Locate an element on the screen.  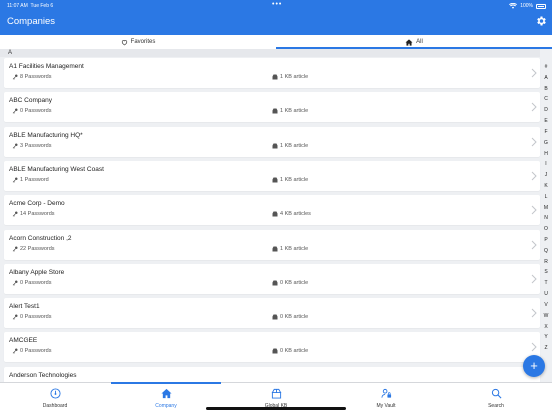
alphabet-index-letter: X is located at coordinates (545, 327).